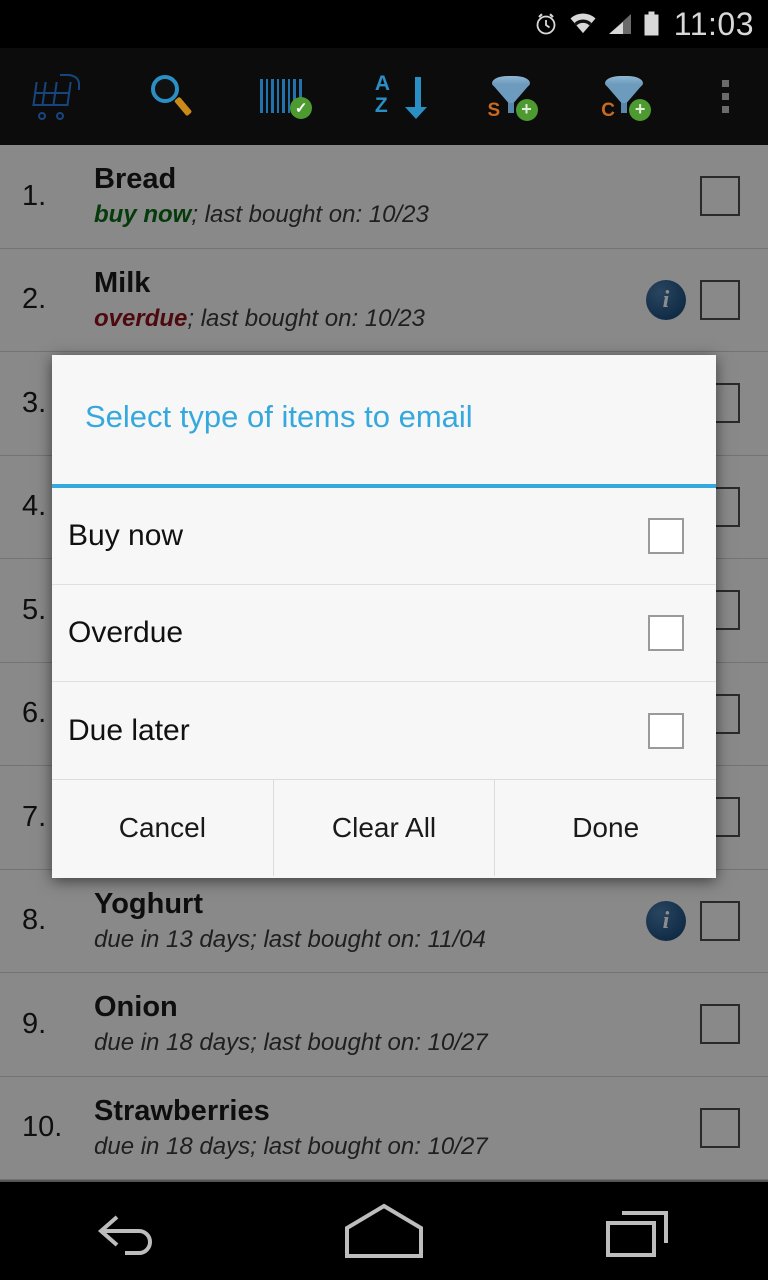 This screenshot has width=768, height=1280. Describe the element at coordinates (606, 828) in the screenshot. I see `done-button: Done` at that location.